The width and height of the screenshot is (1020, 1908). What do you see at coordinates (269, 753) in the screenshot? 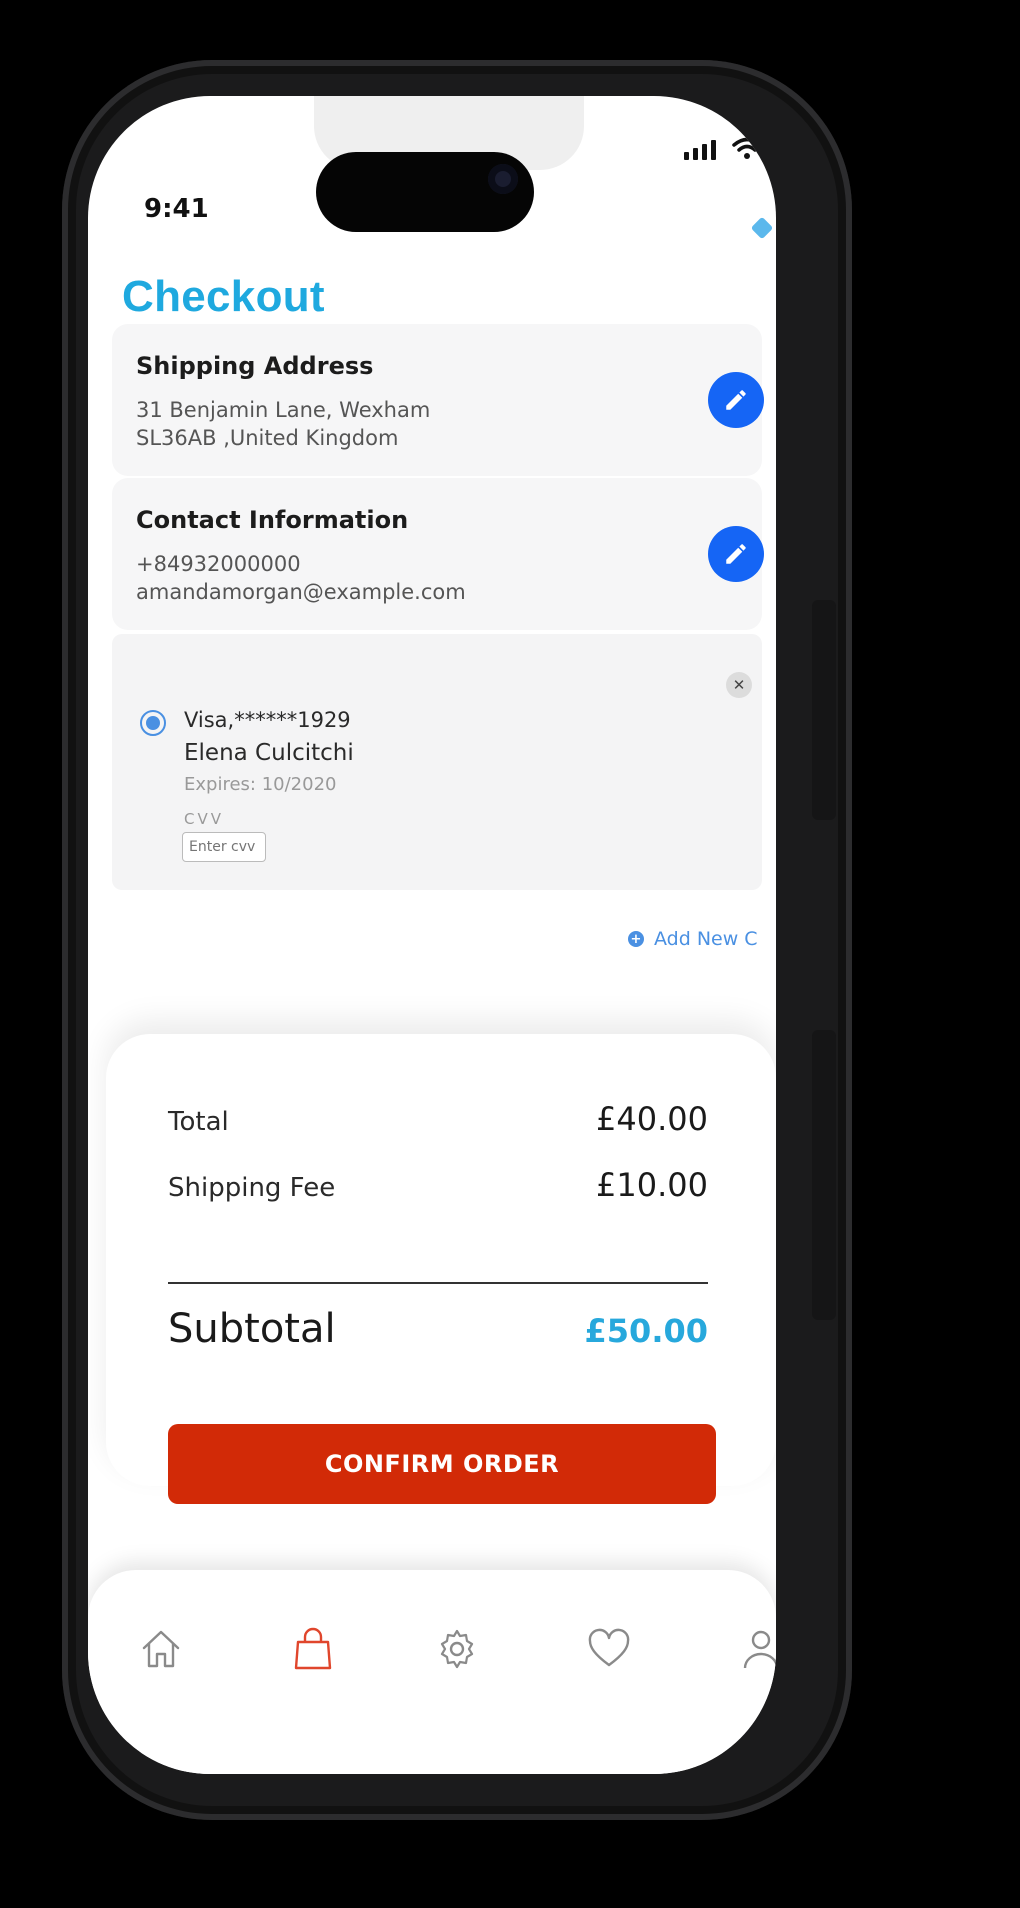
I see `card-holder: Elena Culcitchi` at bounding box center [269, 753].